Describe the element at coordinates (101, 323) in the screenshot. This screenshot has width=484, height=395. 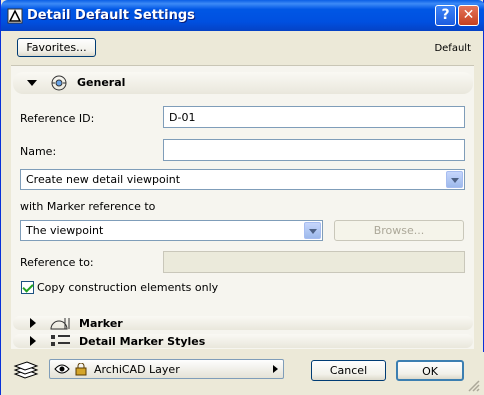
I see `section-title-marker: Marker` at that location.